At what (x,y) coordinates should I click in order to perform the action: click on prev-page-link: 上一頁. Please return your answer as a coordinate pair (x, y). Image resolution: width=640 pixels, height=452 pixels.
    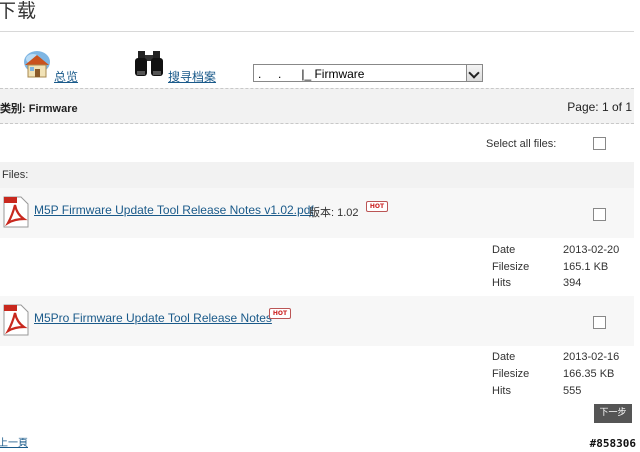
    Looking at the image, I should click on (14, 441).